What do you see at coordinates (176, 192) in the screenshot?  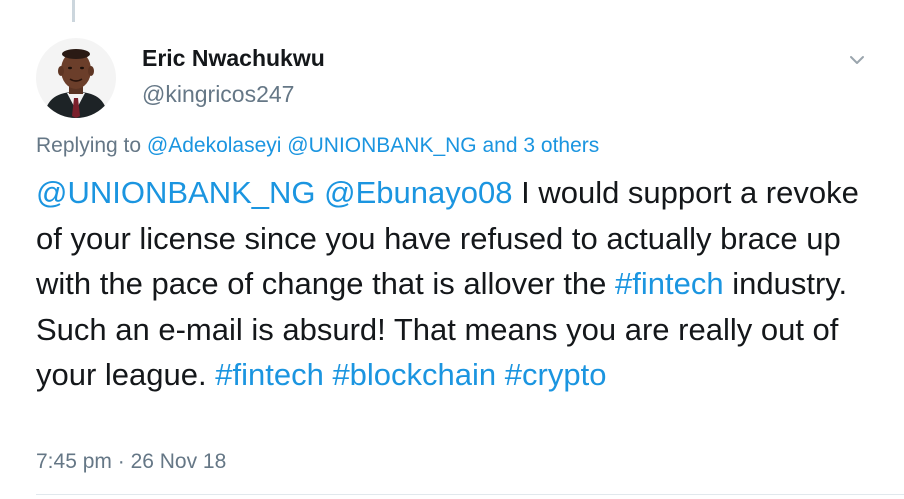 I see `mention-link: @UNIONBANK_NG` at bounding box center [176, 192].